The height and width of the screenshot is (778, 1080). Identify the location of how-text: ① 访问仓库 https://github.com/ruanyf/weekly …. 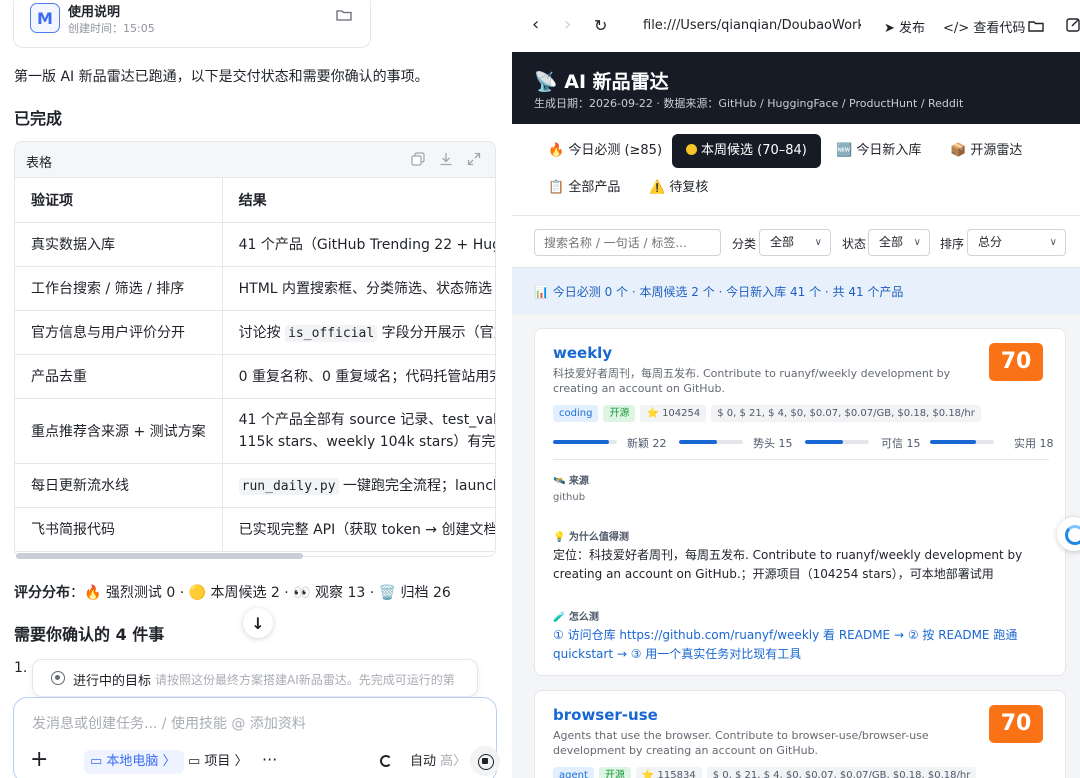
(798, 645).